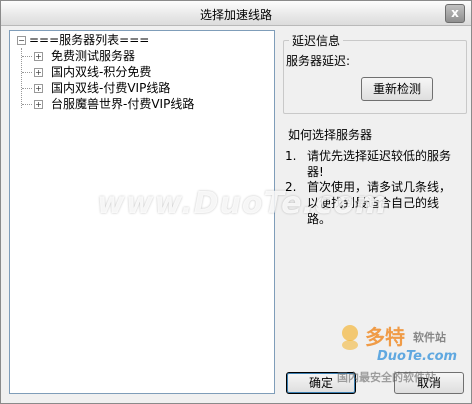 The width and height of the screenshot is (472, 404). What do you see at coordinates (291, 156) in the screenshot?
I see `tip-number: 1.` at bounding box center [291, 156].